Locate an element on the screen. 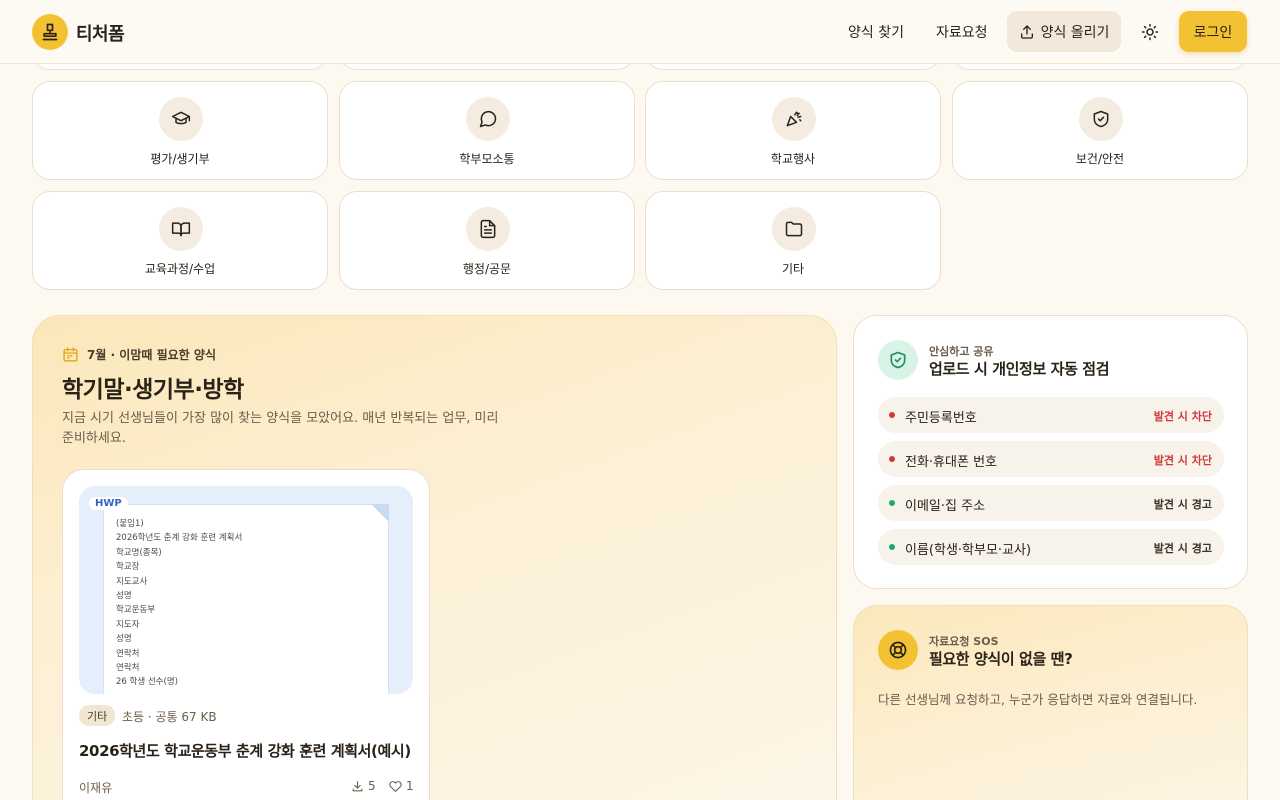 The image size is (1280, 800). preview-line: 2026학년도 춘계 강화 훈련 계획서 is located at coordinates (179, 538).